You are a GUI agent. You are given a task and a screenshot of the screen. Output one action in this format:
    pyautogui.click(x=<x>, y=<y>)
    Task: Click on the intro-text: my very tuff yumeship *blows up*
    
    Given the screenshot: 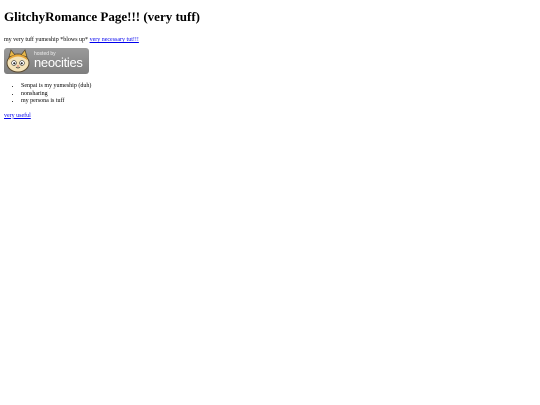 What is the action you would take?
    pyautogui.click(x=47, y=40)
    